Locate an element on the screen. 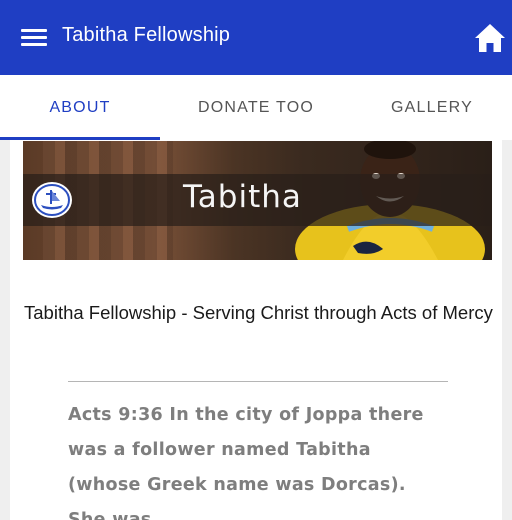  tab-bar: ABOUT DONATE TOO GALLERY is located at coordinates (256, 107).